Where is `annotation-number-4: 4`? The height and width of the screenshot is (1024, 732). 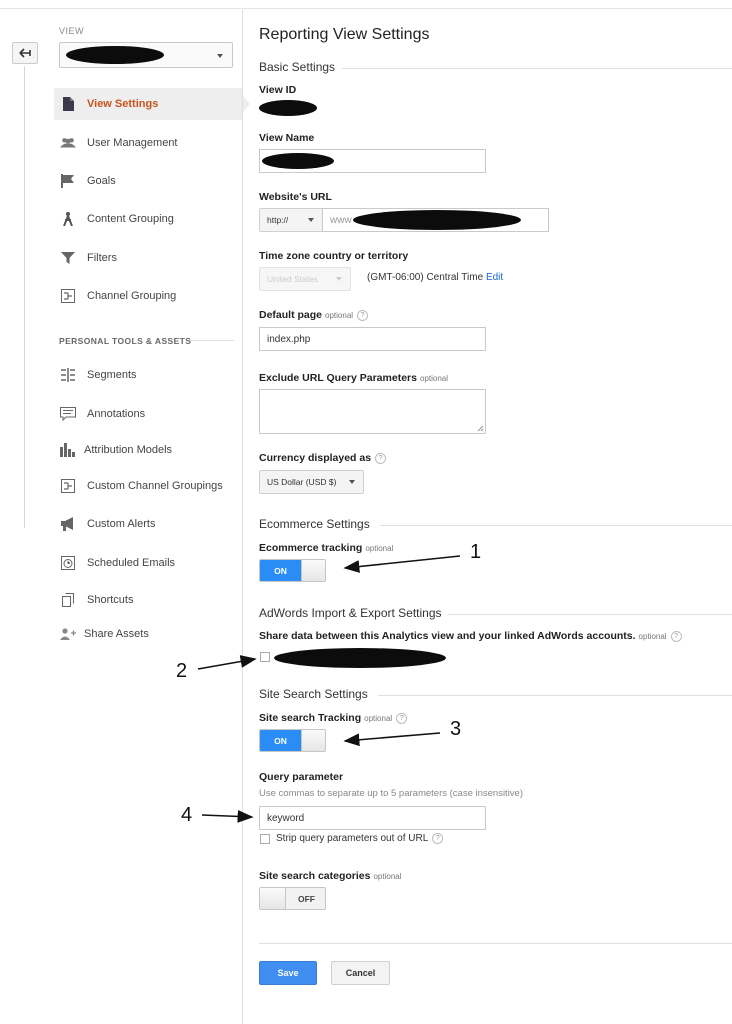
annotation-number-4: 4 is located at coordinates (187, 815).